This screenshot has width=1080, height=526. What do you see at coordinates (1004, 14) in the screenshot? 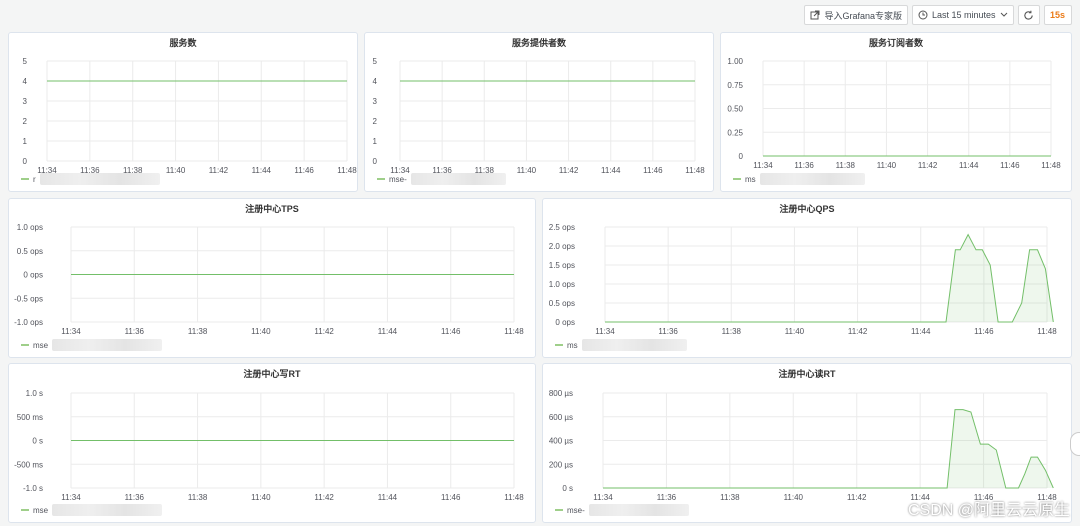
I see `chevron-down-icon` at bounding box center [1004, 14].